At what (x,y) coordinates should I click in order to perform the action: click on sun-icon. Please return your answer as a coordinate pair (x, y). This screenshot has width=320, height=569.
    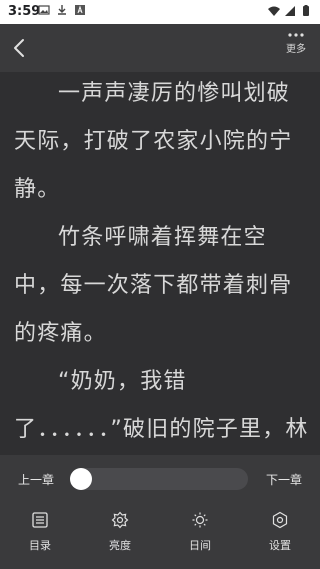
    Looking at the image, I should click on (200, 520).